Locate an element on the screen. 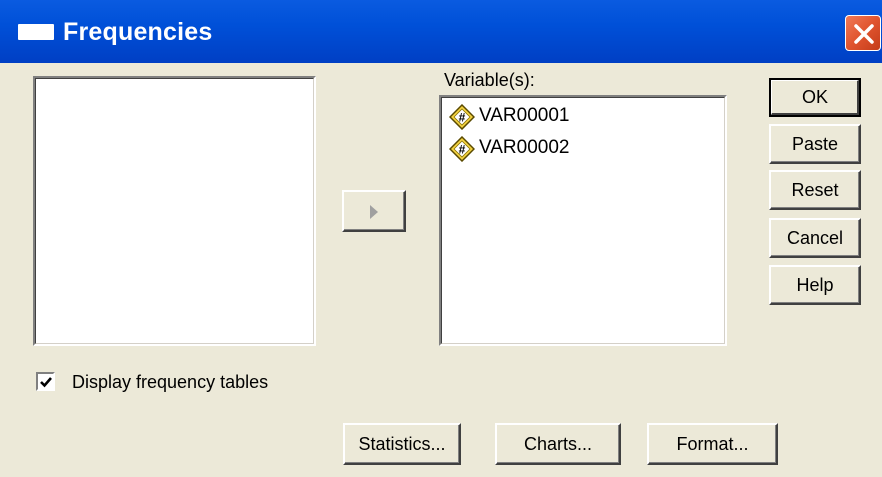  reset-button: Reset is located at coordinates (815, 190).